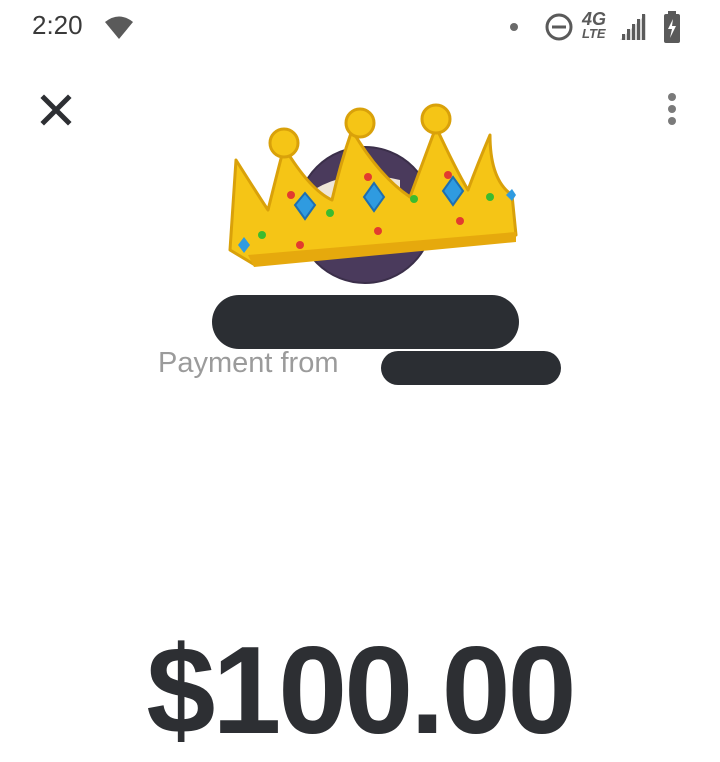  I want to click on network-type: 4G LTE, so click(600, 27).